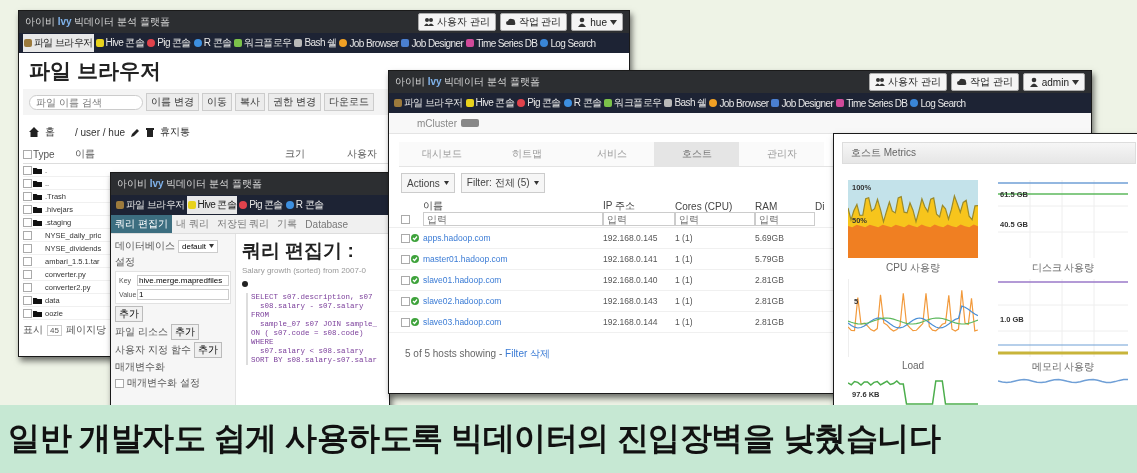 This screenshot has width=1137, height=473. I want to click on filter-dropdown: Filter: 전체 (5), so click(502, 183).